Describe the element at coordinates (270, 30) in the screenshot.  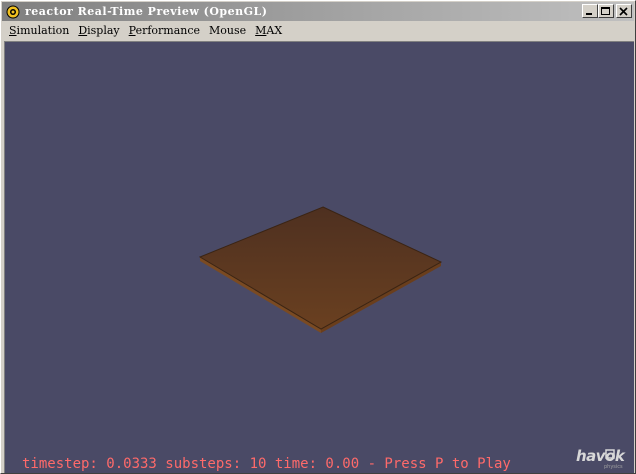
I see `menu-max: MAX` at that location.